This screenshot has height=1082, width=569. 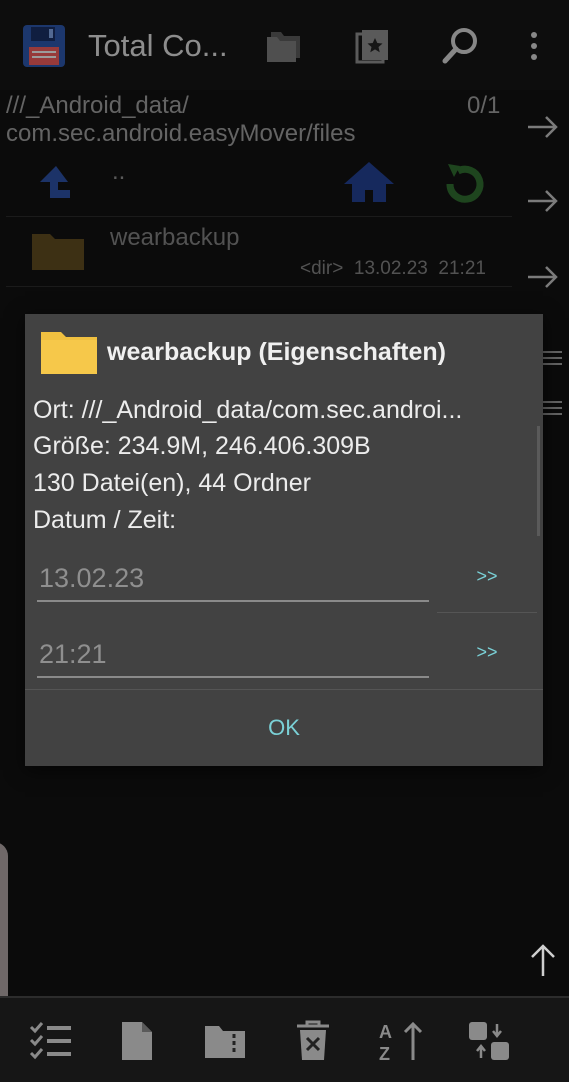 What do you see at coordinates (538, 481) in the screenshot?
I see `dialog-scrollbar` at bounding box center [538, 481].